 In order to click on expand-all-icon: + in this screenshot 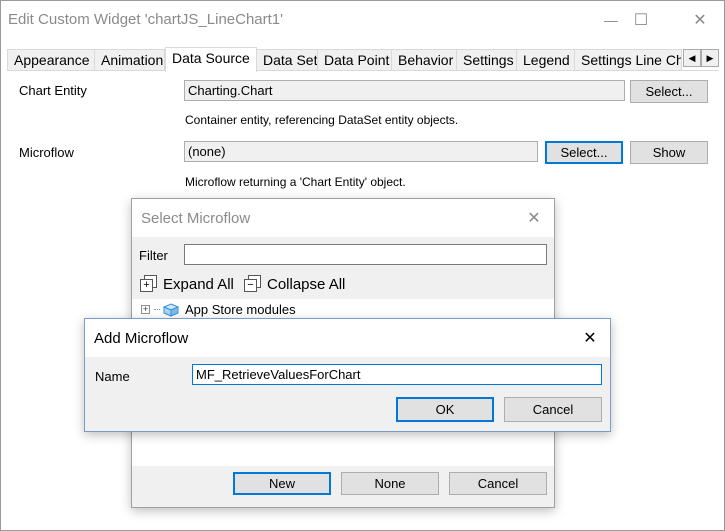, I will do `click(149, 284)`.